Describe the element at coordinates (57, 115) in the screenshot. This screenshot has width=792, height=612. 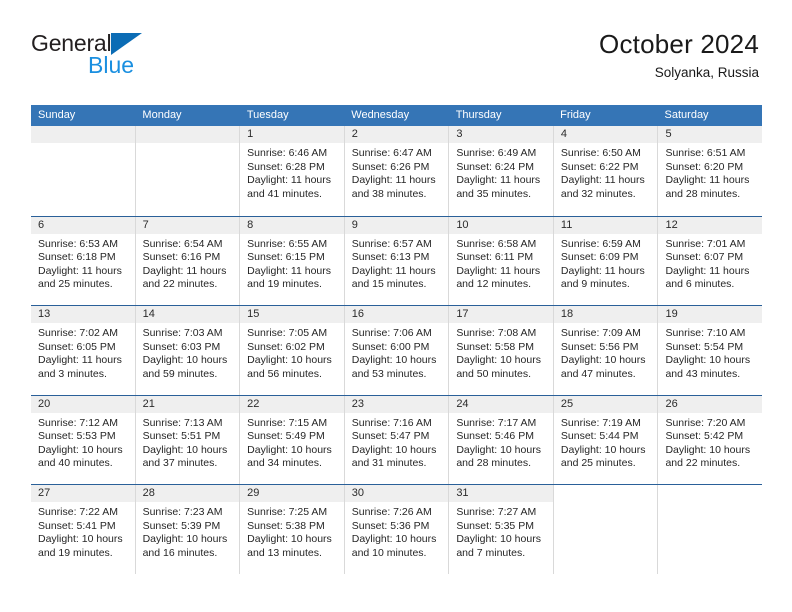
I see `weekday-header-sunday: Sunday` at that location.